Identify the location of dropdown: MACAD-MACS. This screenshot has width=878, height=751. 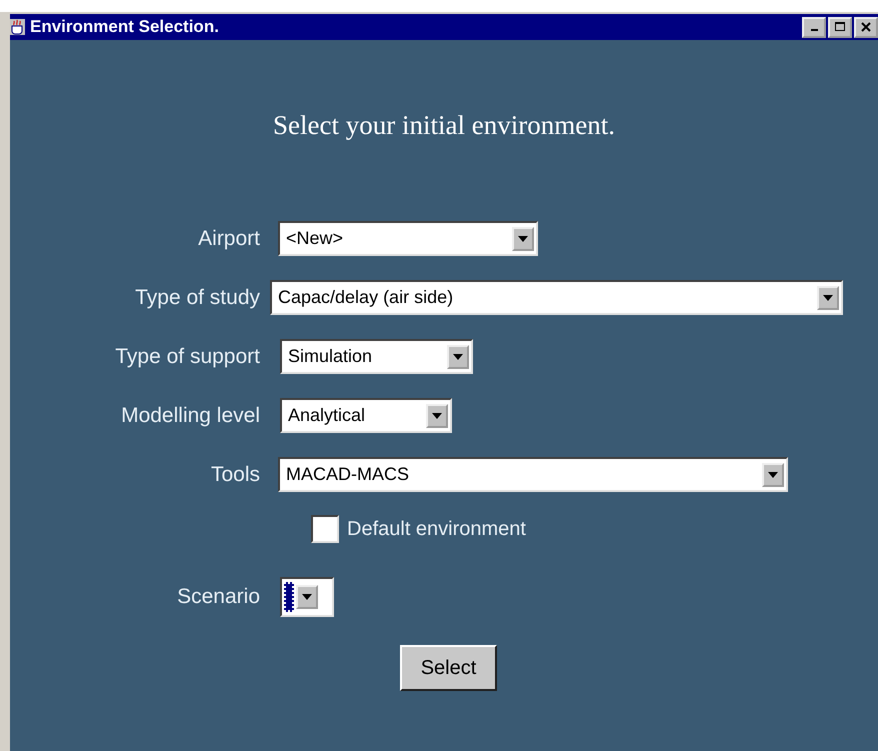
(533, 474).